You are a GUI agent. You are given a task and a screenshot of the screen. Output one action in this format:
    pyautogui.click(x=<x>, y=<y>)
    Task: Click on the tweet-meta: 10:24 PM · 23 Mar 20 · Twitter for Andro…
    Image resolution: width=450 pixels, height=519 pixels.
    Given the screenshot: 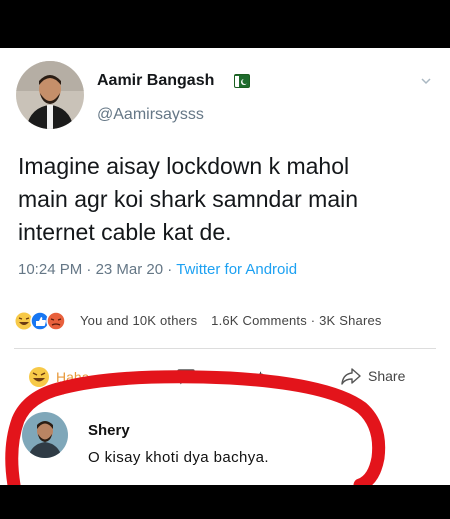 What is the action you would take?
    pyautogui.click(x=157, y=269)
    